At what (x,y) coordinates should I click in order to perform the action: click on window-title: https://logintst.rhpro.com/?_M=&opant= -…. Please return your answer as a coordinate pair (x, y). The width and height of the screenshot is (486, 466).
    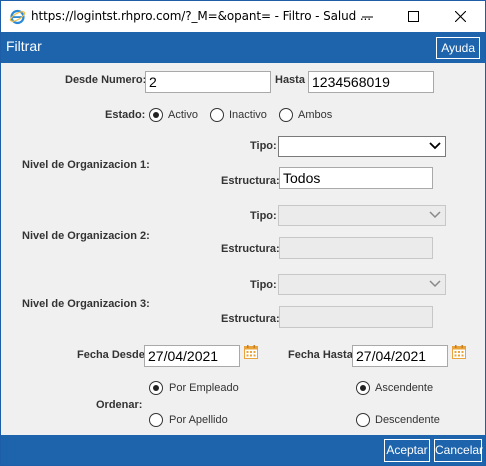
    Looking at the image, I should click on (201, 16).